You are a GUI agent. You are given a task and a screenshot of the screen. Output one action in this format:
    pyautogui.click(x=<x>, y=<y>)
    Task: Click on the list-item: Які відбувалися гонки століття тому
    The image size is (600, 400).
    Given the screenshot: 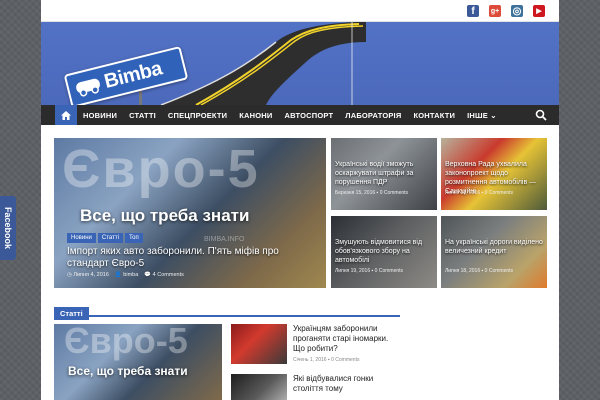 What is the action you would take?
    pyautogui.click(x=316, y=387)
    